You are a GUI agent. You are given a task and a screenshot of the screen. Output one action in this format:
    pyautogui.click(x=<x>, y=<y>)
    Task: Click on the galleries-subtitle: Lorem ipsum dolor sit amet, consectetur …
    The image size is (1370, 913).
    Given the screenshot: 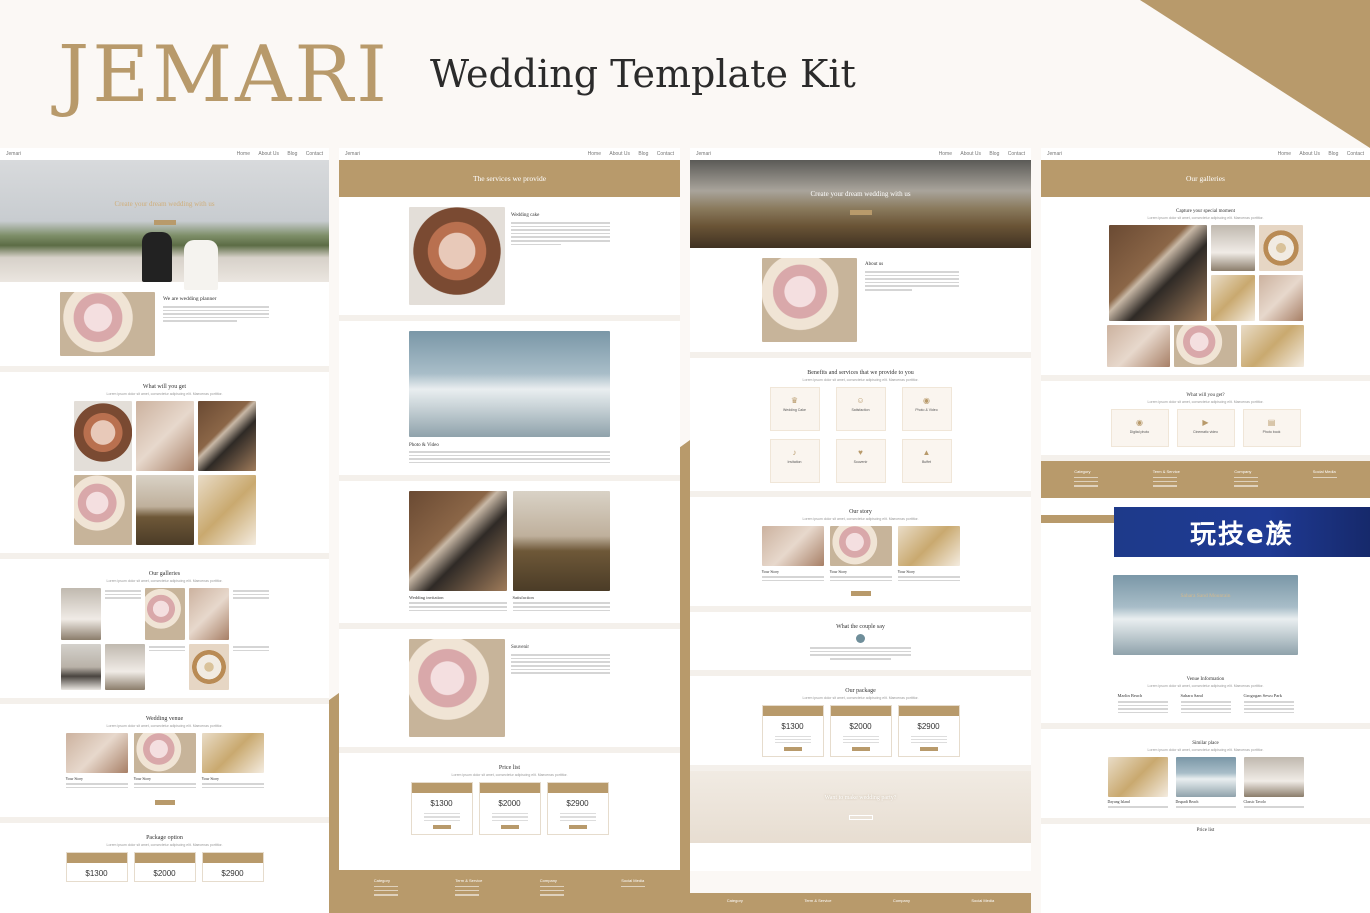 What is the action you would take?
    pyautogui.click(x=164, y=581)
    